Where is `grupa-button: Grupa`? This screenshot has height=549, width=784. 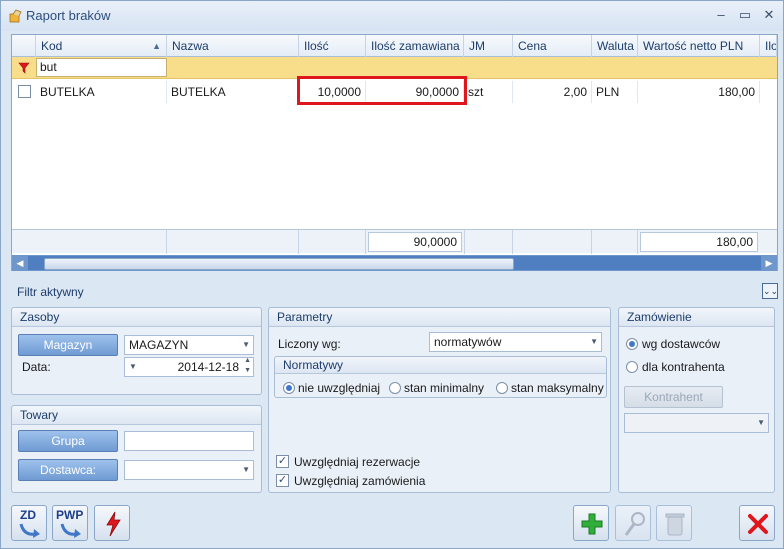 grupa-button: Grupa is located at coordinates (68, 441).